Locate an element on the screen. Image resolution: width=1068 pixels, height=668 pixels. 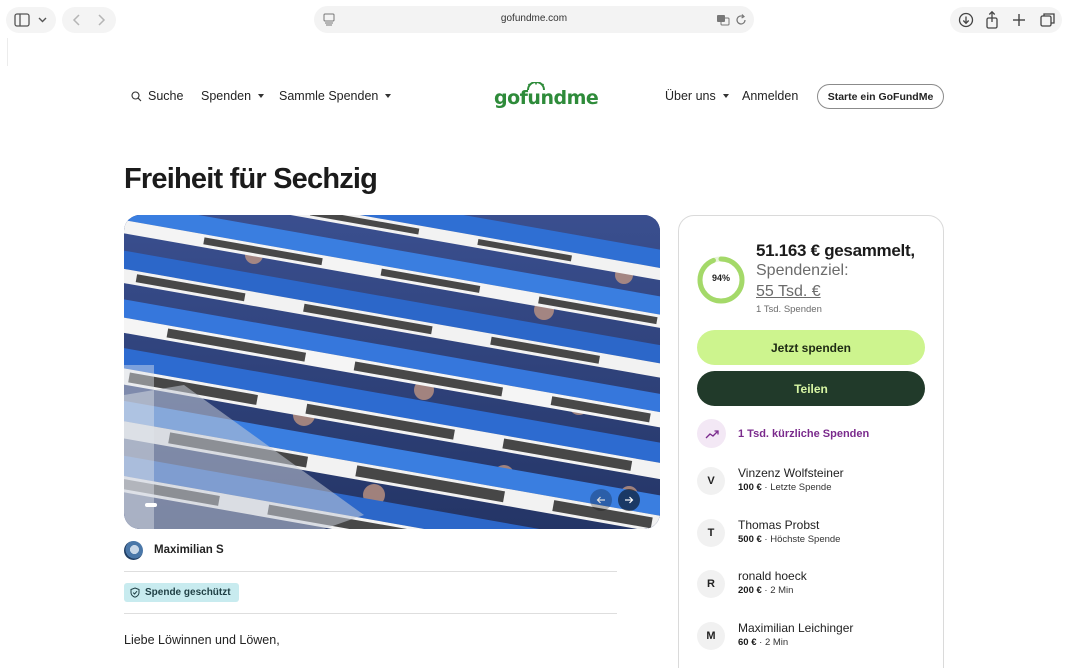
donor-amount: 500 € is located at coordinates (750, 539).